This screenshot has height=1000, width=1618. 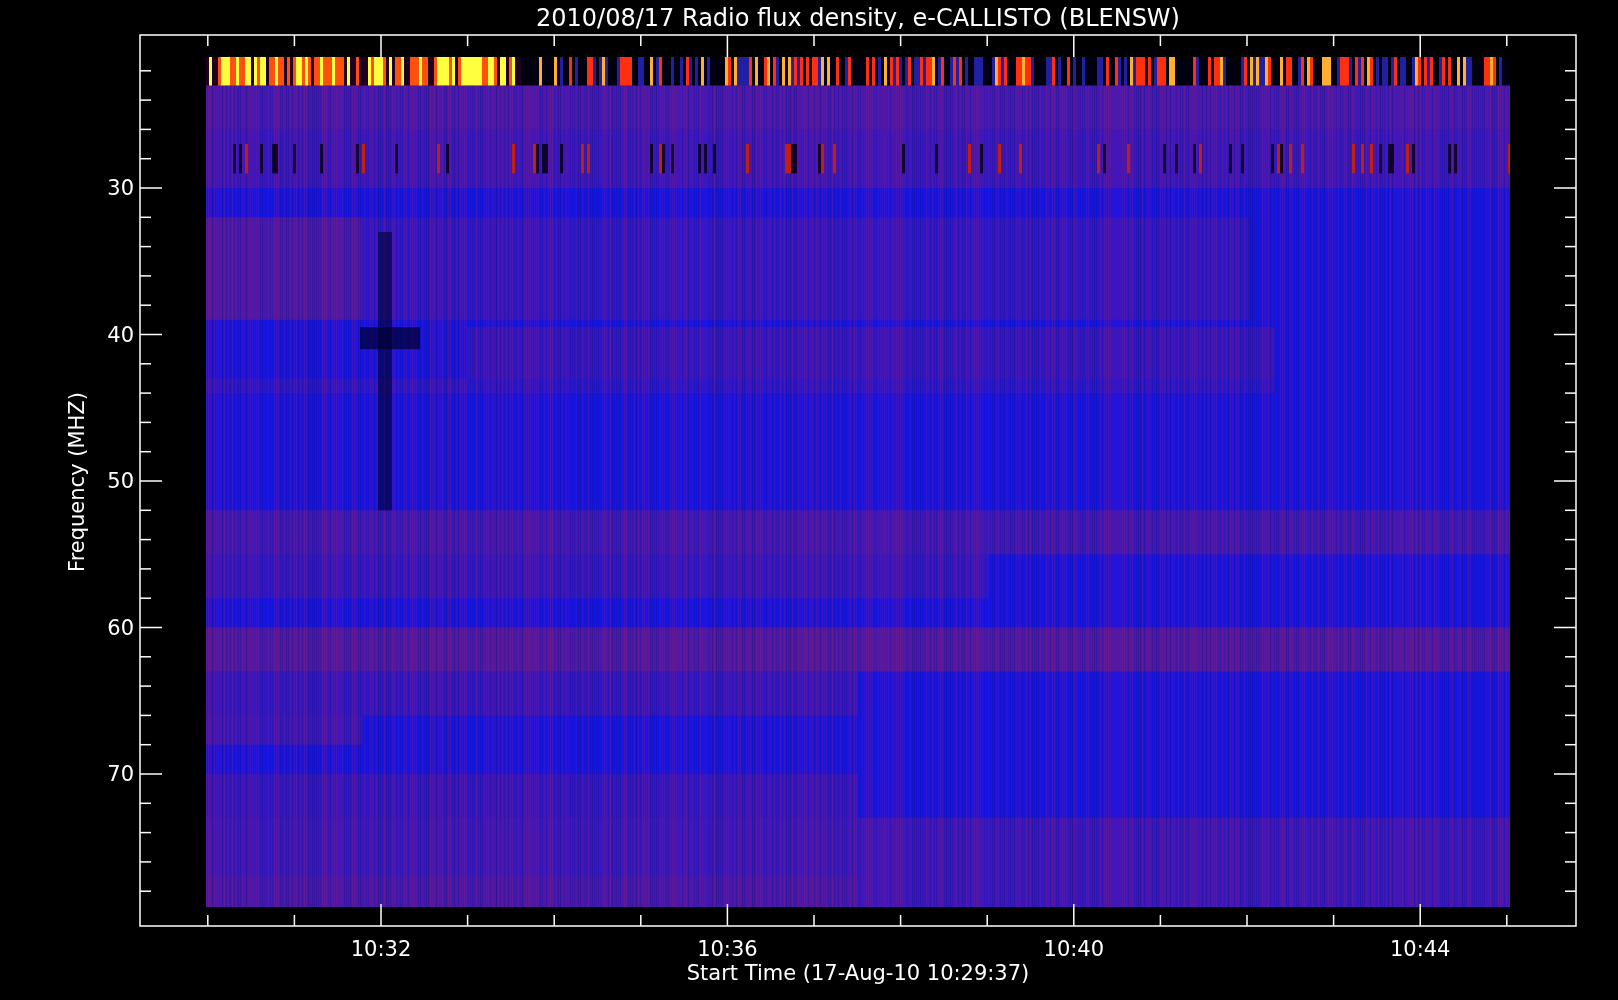 I want to click on x-tick-label: 10:40, so click(x=1074, y=949).